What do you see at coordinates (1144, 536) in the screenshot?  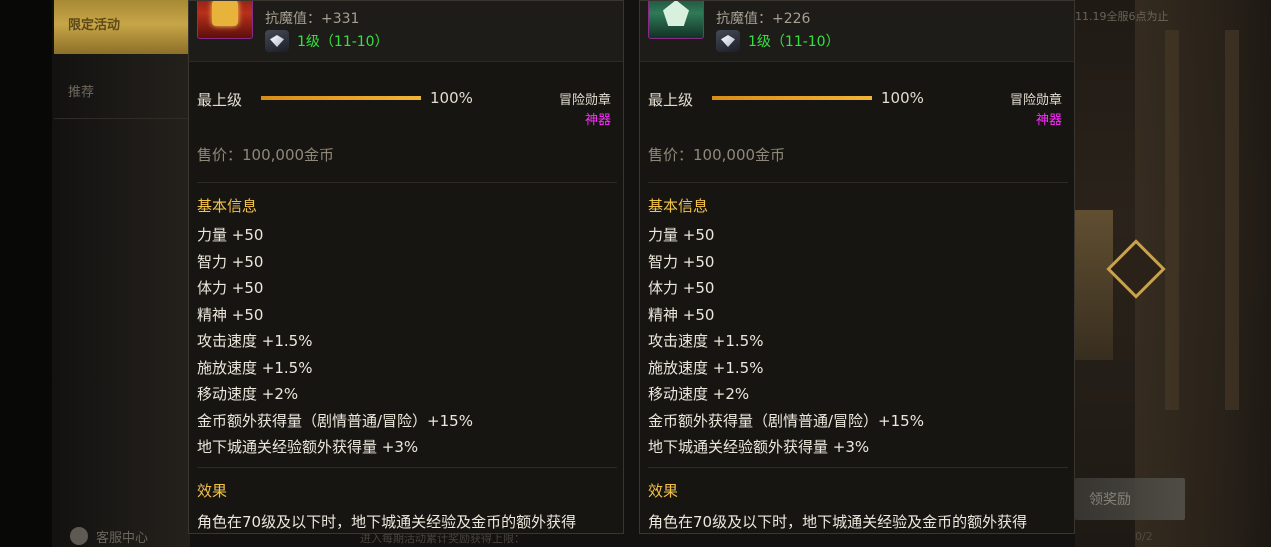 I see `reward-limit-count: 0/2` at bounding box center [1144, 536].